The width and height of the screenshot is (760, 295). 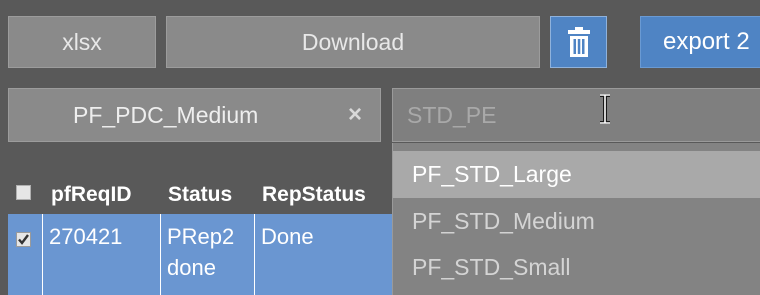 I want to click on xlsx-button-label: xlsx, so click(x=82, y=41).